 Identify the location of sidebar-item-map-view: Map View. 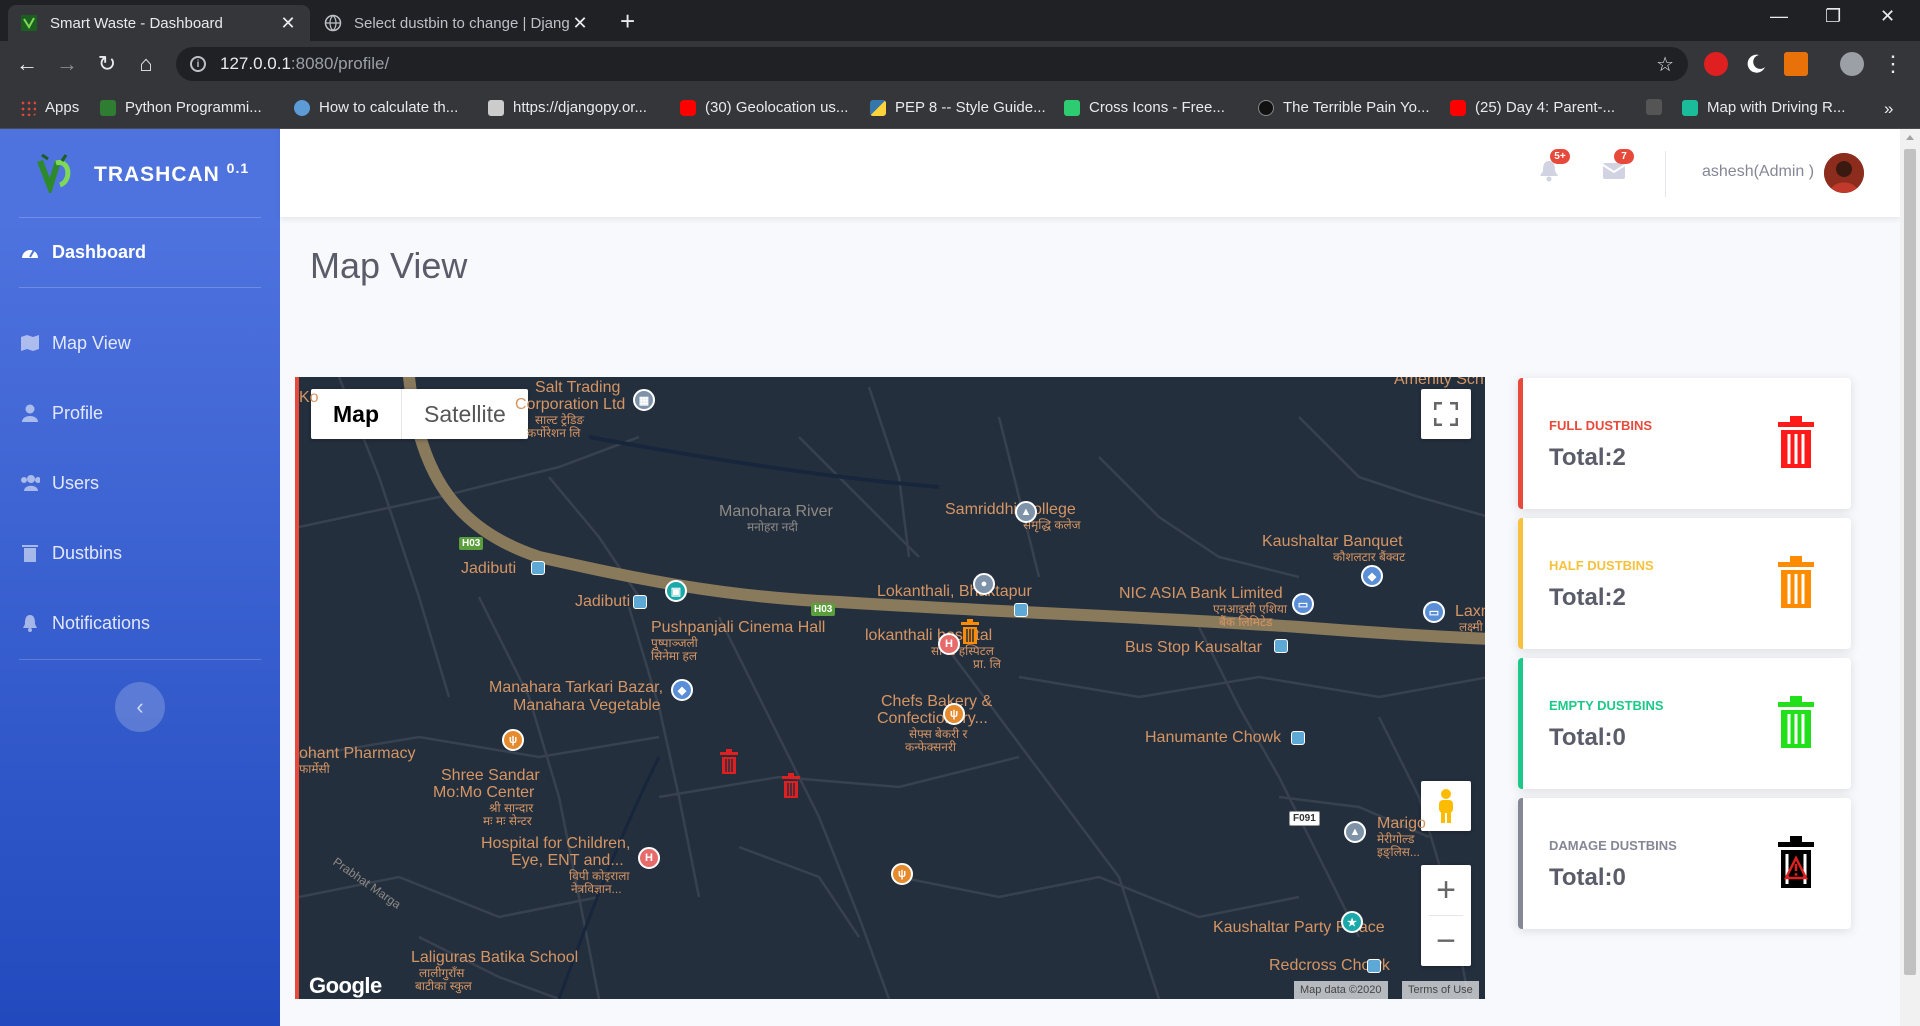
(75, 343).